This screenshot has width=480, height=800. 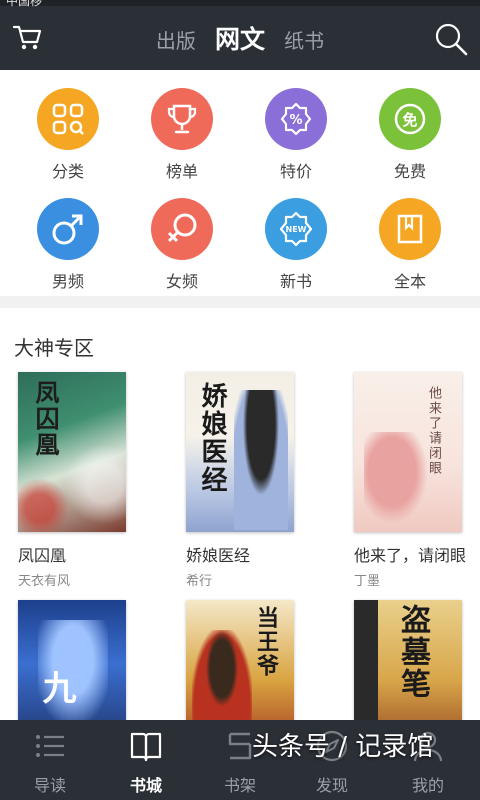 What do you see at coordinates (68, 119) in the screenshot?
I see `grid-icon` at bounding box center [68, 119].